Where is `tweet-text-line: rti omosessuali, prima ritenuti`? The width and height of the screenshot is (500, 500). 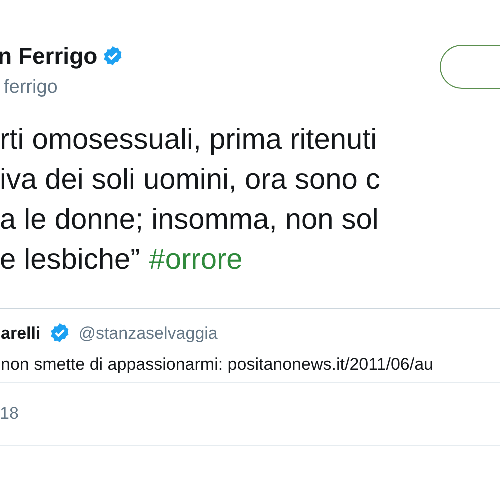
tweet-text-line: rti omosessuali, prima ritenuti is located at coordinates (189, 140).